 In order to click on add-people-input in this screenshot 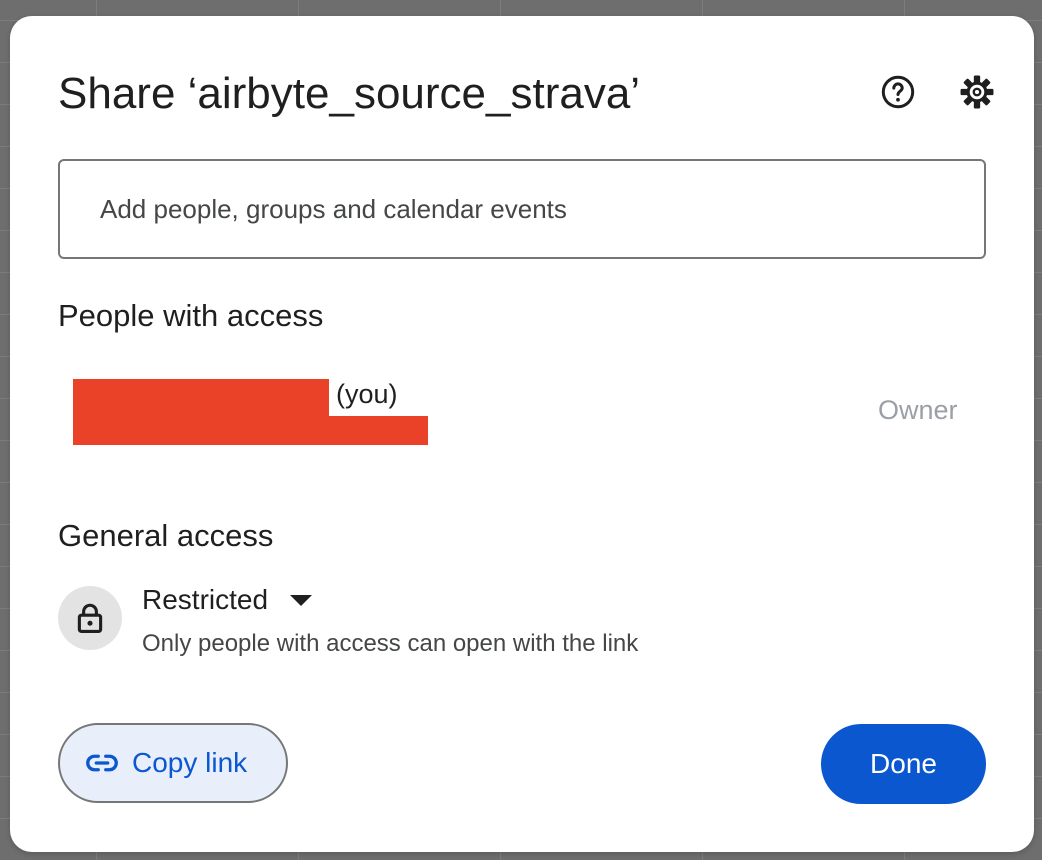, I will do `click(530, 209)`.